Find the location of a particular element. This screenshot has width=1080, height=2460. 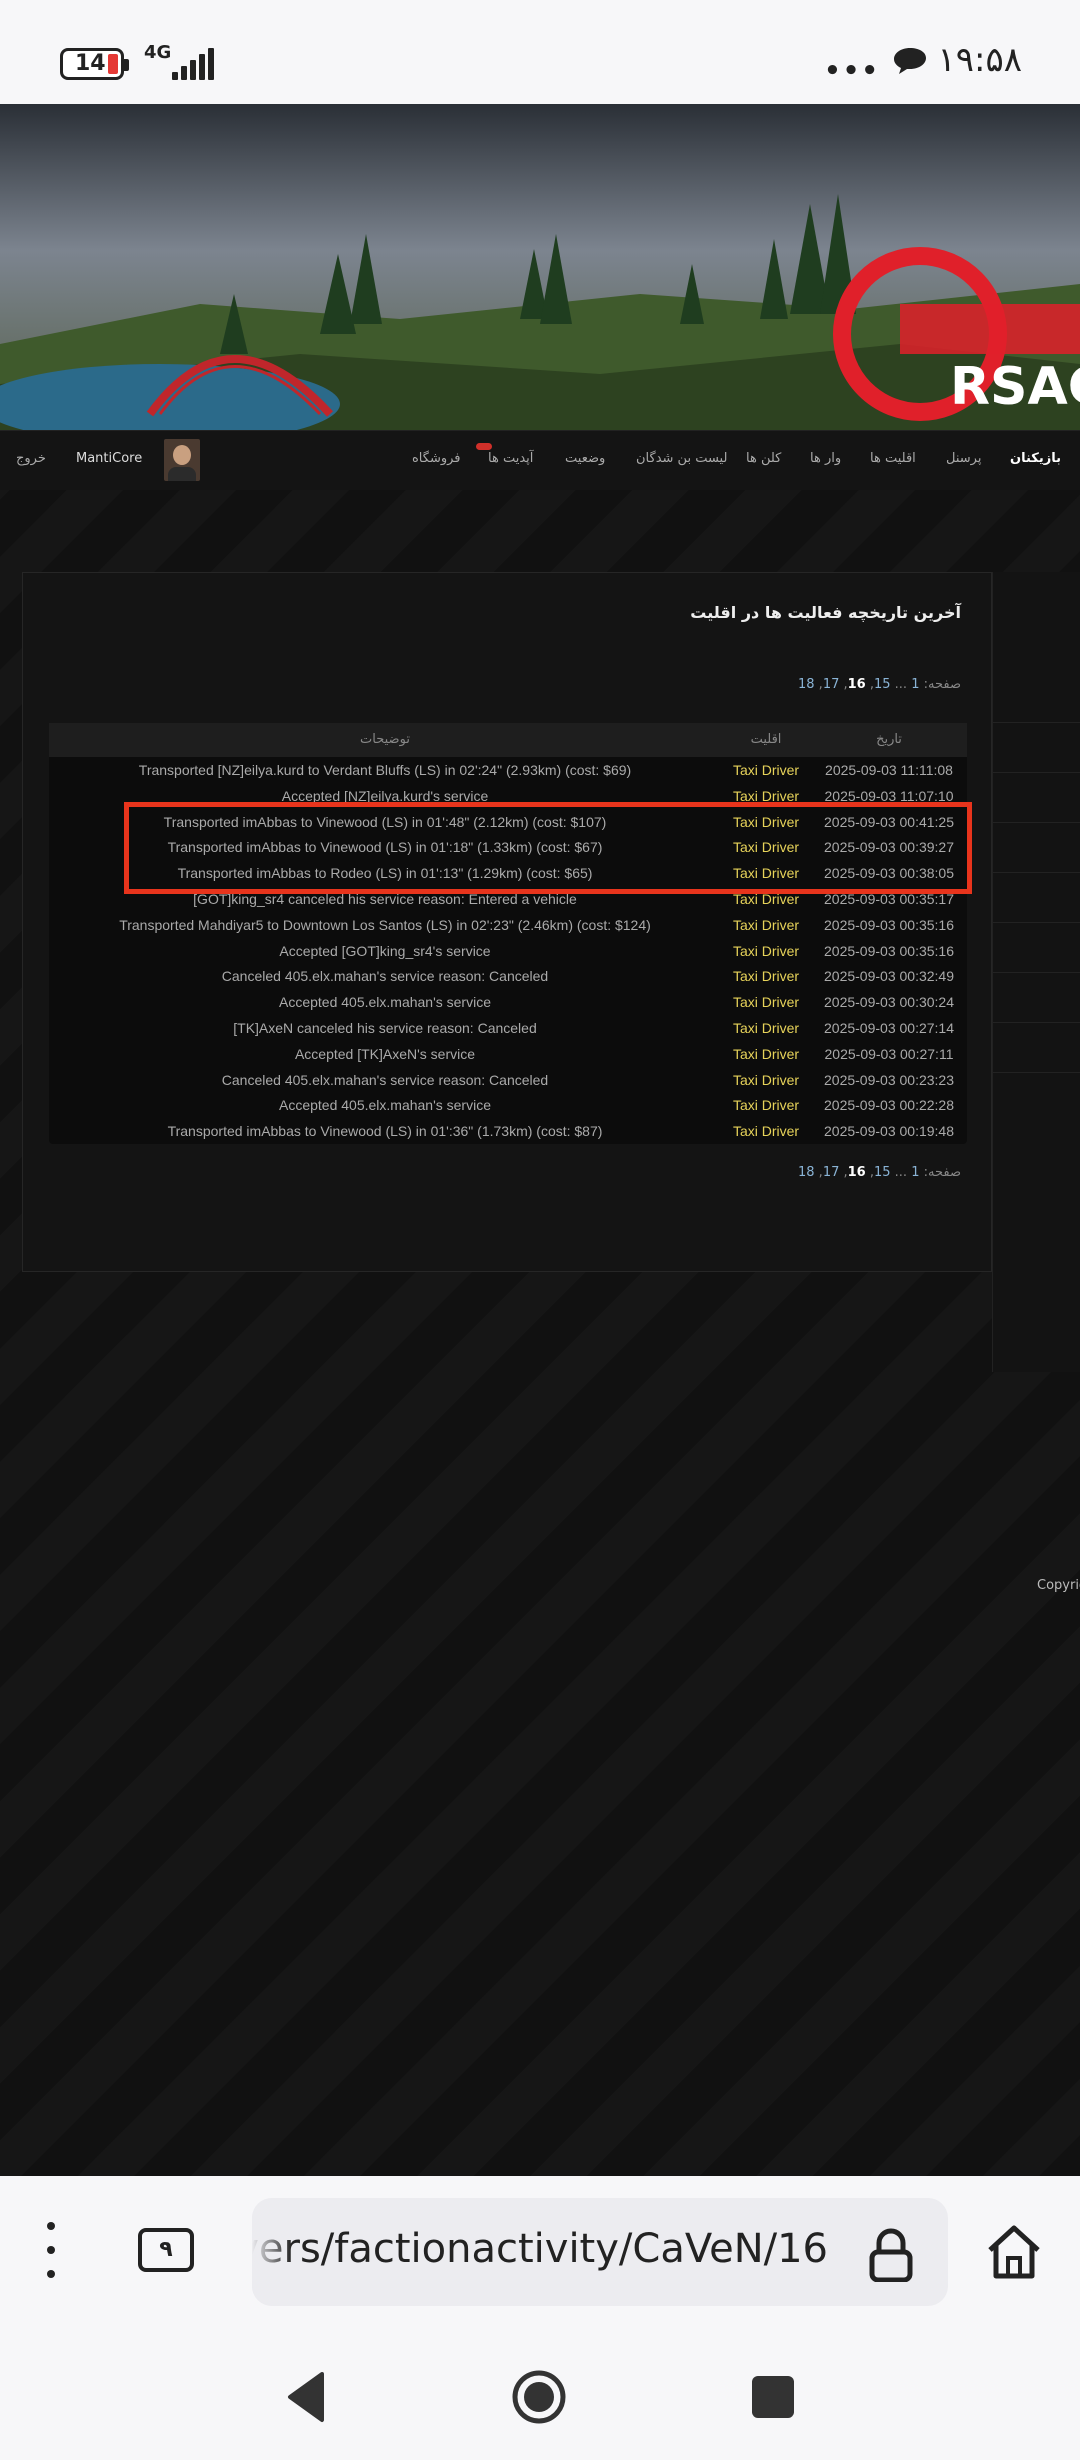

status-bar: 14 4G ••• ۱۹:۵۸ is located at coordinates (540, 52).